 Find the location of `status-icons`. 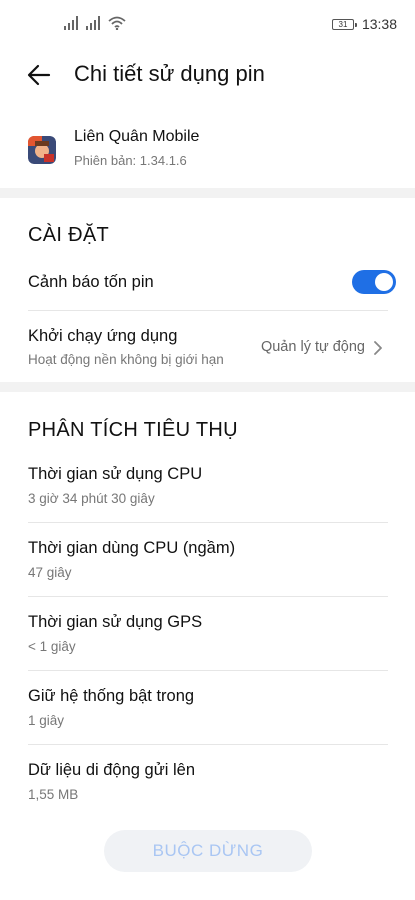

status-icons is located at coordinates (95, 23).